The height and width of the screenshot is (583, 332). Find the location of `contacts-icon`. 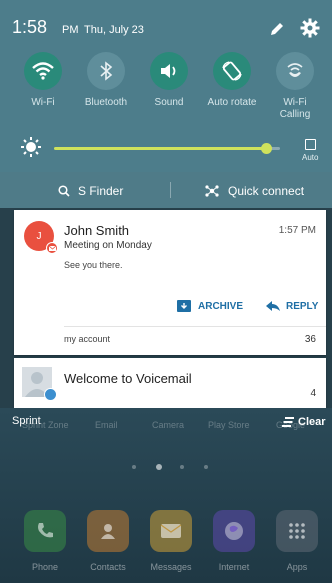

contacts-icon is located at coordinates (108, 531).